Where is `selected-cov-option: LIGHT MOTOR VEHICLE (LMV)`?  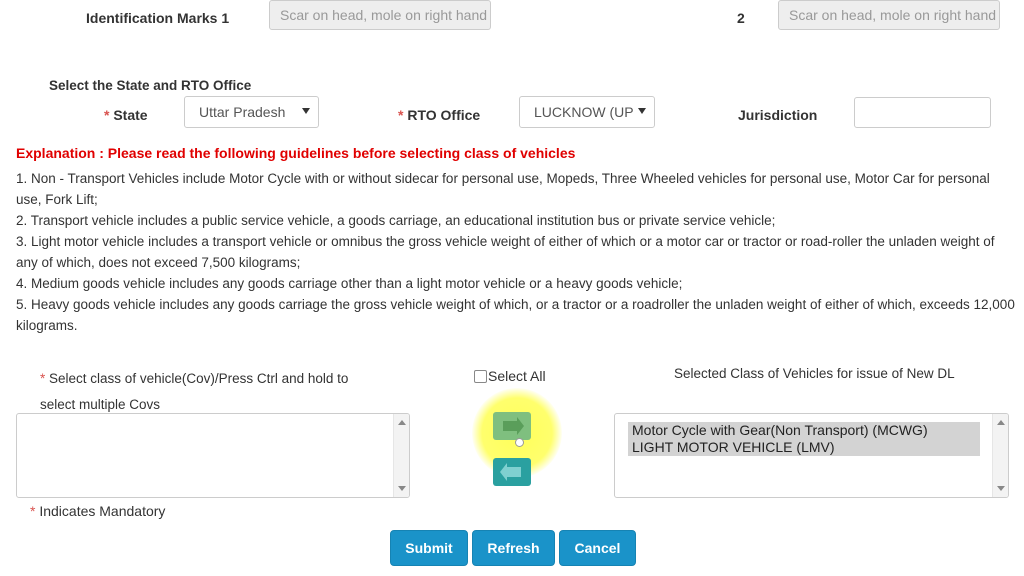
selected-cov-option: LIGHT MOTOR VEHICLE (LMV) is located at coordinates (804, 447).